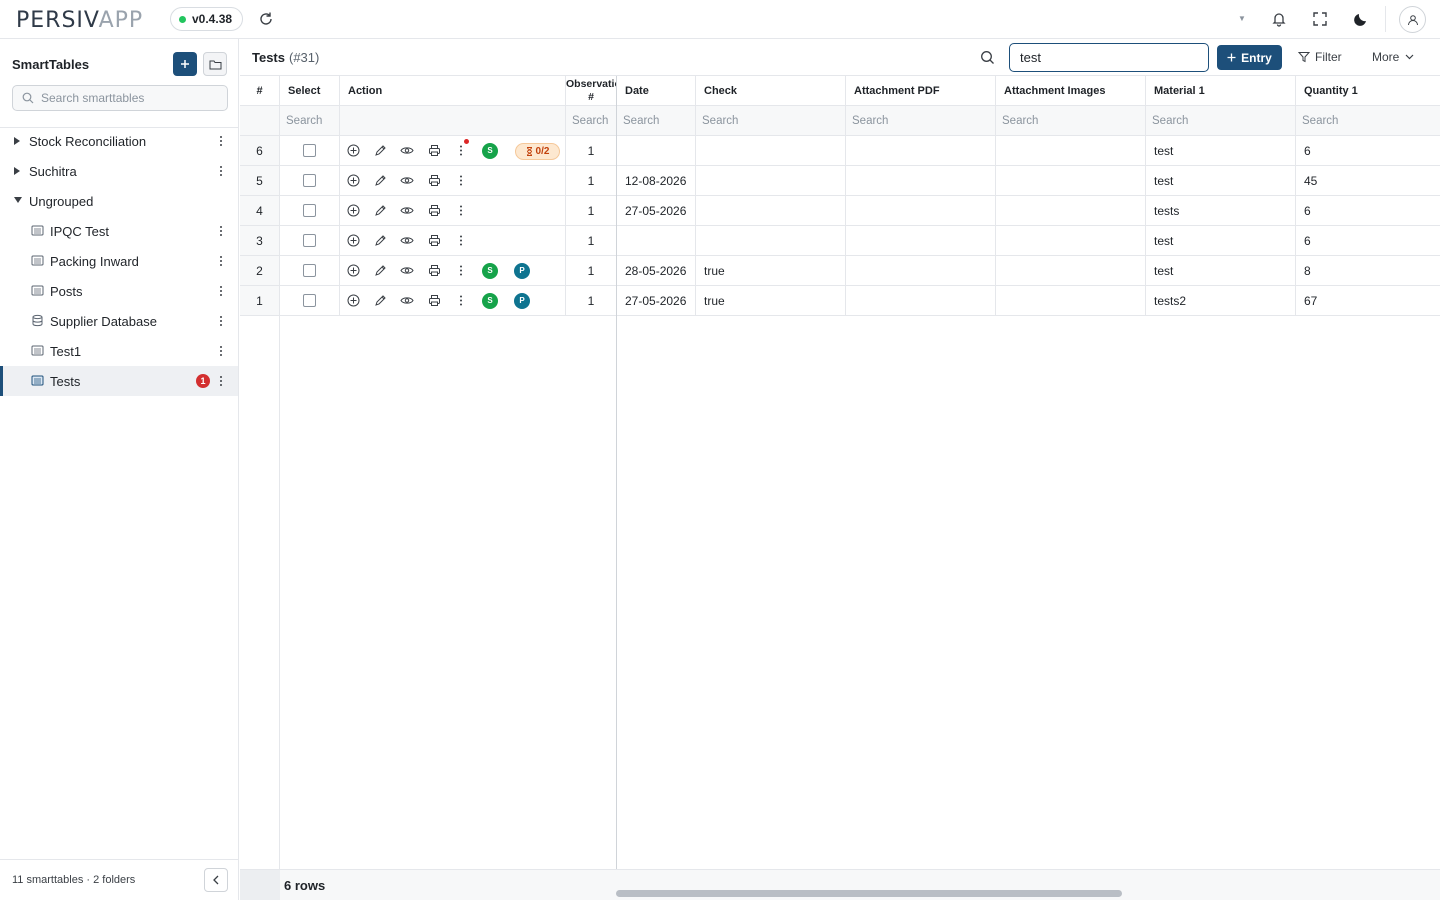 This screenshot has height=900, width=1440. I want to click on filter-input-check, so click(770, 120).